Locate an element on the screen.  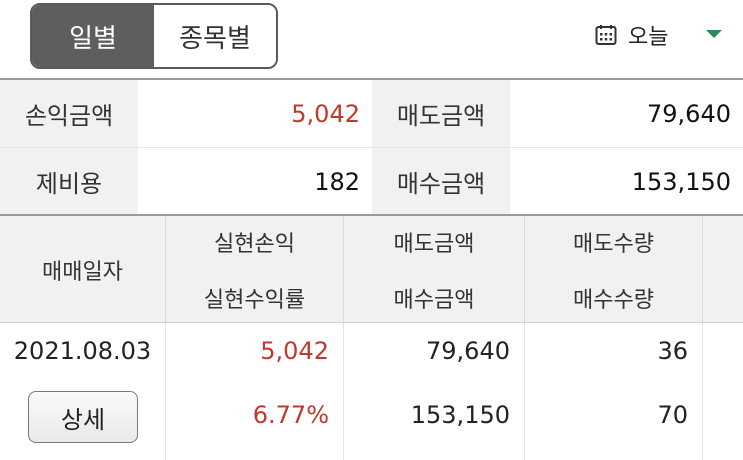
detail-button: 상세 is located at coordinates (83, 417).